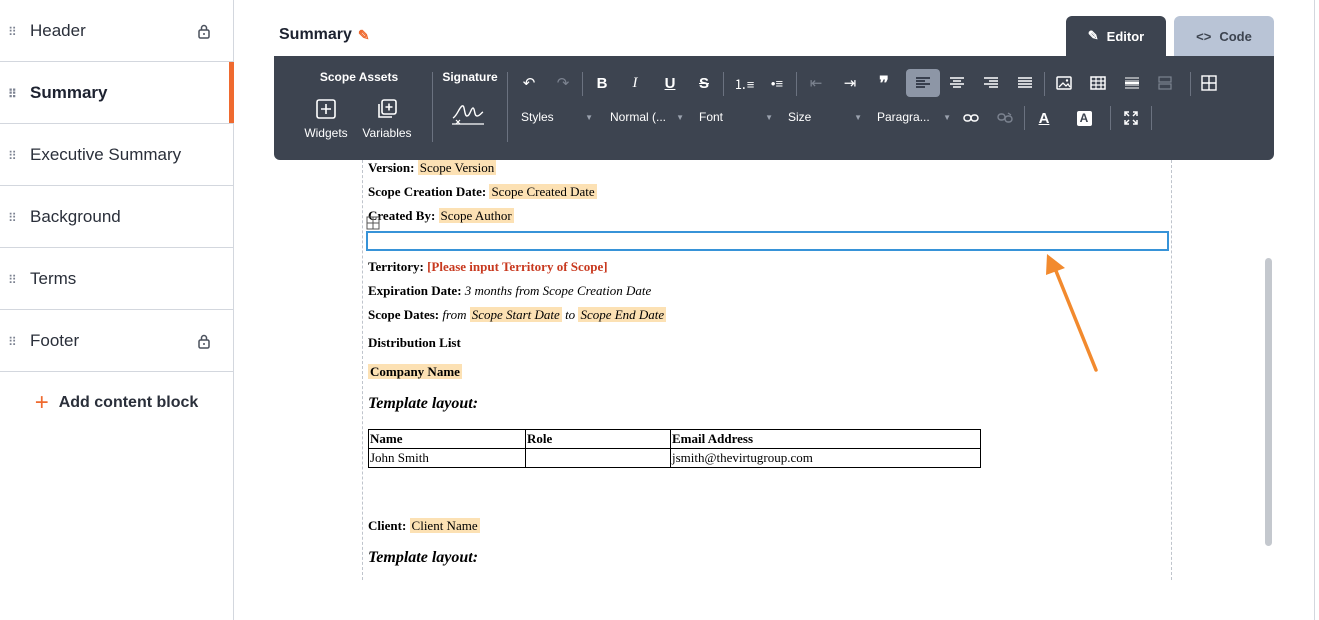  I want to click on tab-editor: ✎ Editor, so click(1116, 36).